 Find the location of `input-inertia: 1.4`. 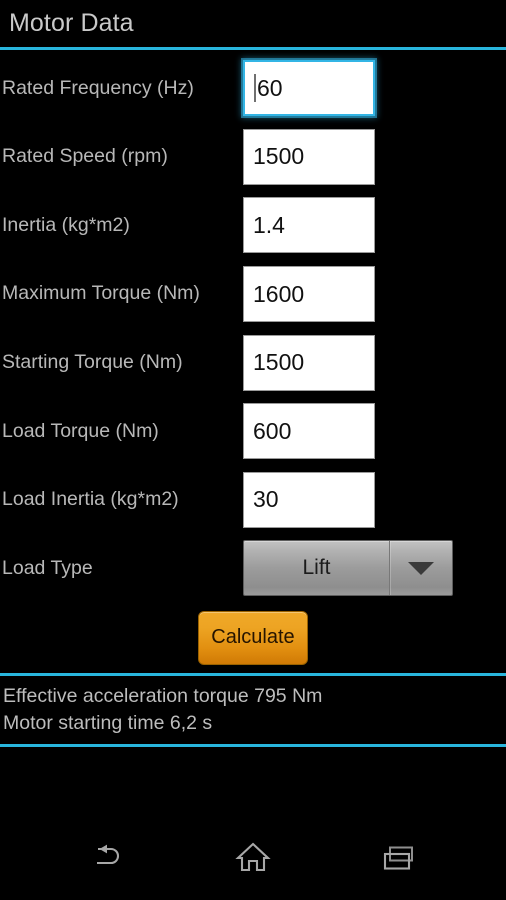

input-inertia: 1.4 is located at coordinates (309, 225).